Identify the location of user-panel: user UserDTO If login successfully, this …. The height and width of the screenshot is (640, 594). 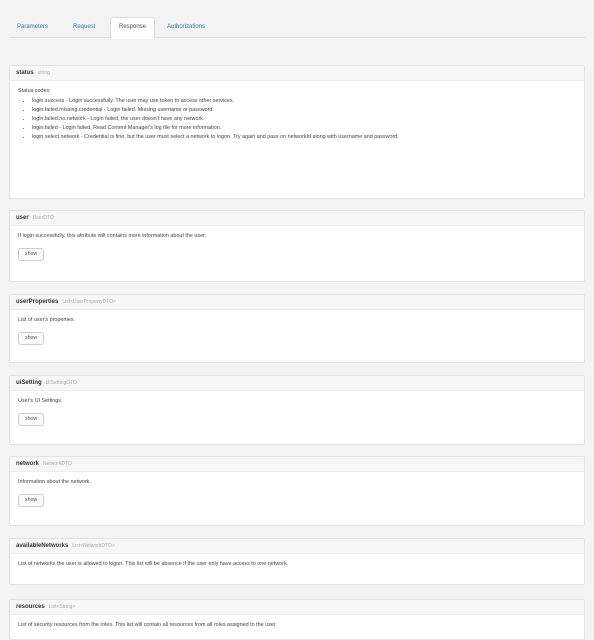
(297, 246).